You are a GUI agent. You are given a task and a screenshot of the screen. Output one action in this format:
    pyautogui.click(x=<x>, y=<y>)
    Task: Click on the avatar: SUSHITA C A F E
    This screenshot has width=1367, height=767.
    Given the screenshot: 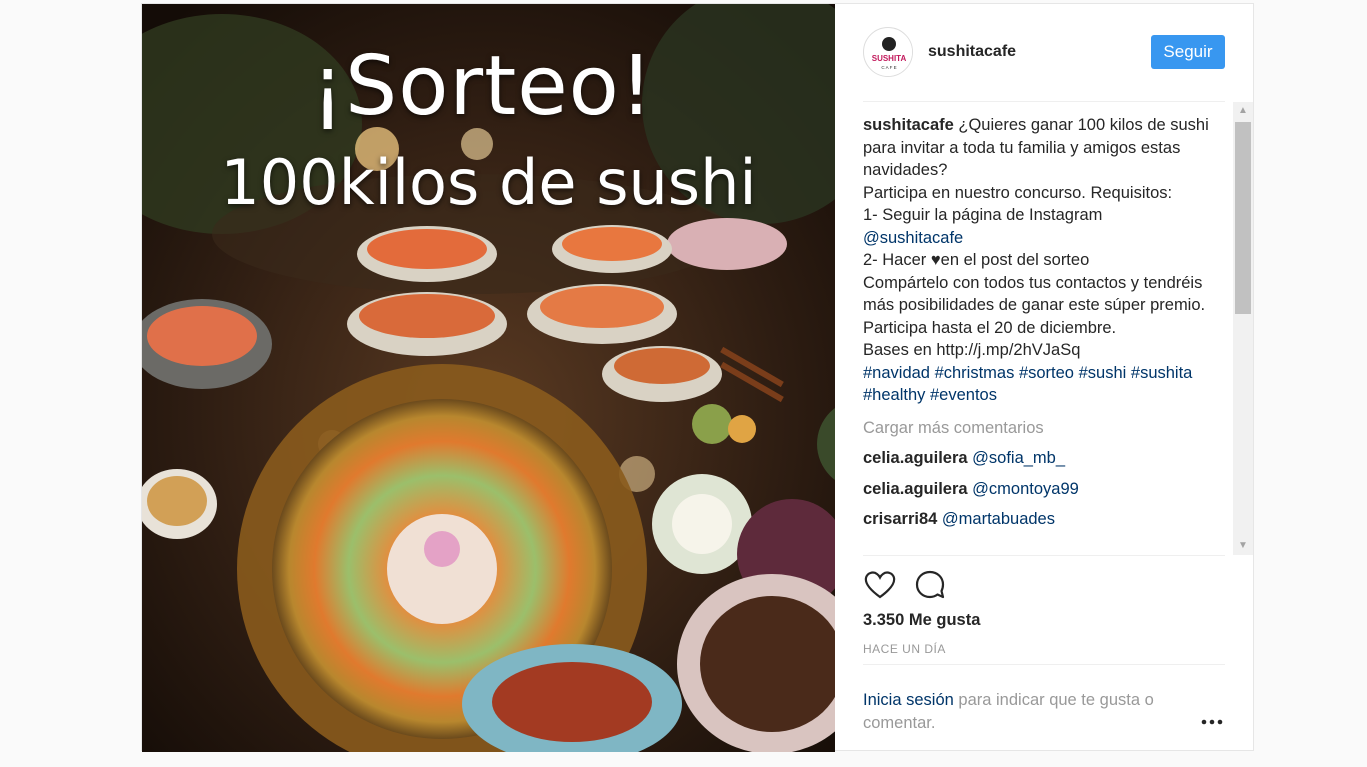 What is the action you would take?
    pyautogui.click(x=888, y=52)
    